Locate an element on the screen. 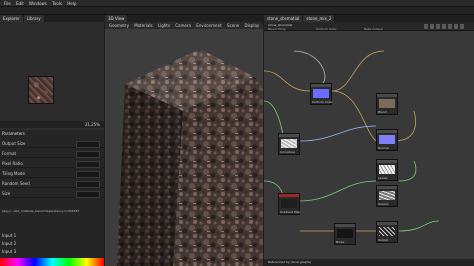  tab-explorer: Explorer is located at coordinates (12, 18).